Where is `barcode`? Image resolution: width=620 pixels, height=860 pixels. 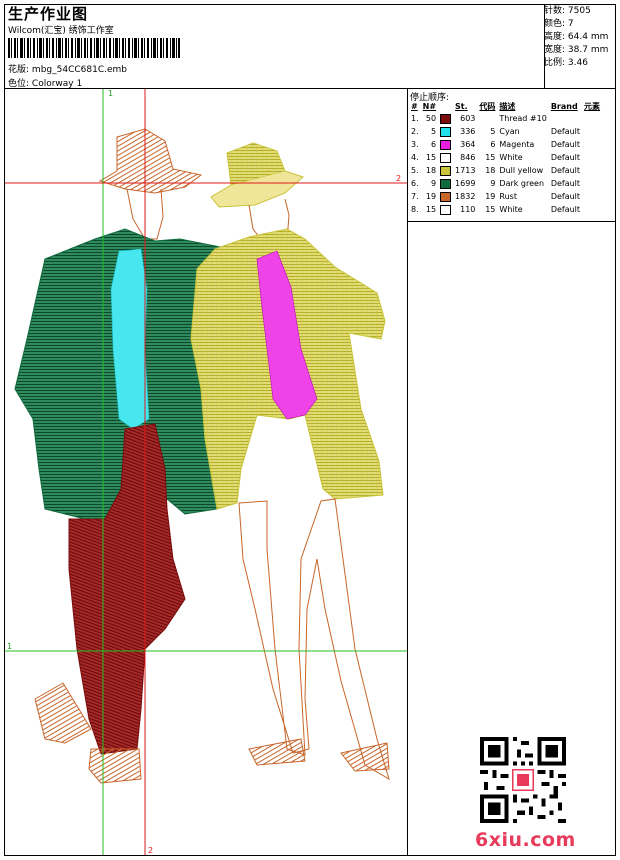
barcode is located at coordinates (94, 48).